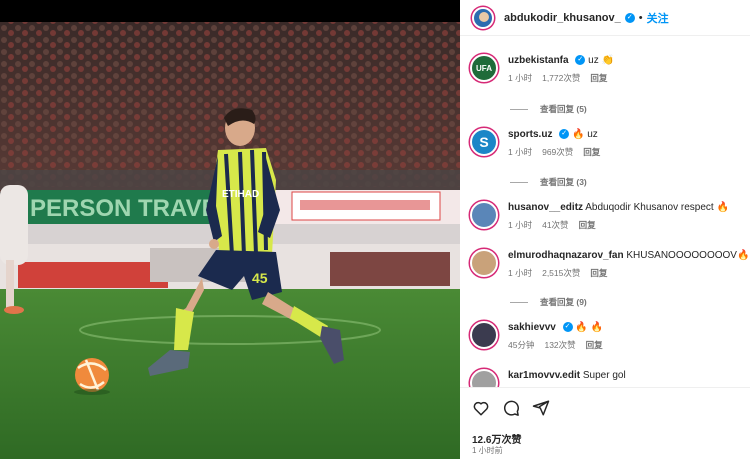 The image size is (750, 459). I want to click on view-replies-label: 查看回复 (9), so click(563, 302).